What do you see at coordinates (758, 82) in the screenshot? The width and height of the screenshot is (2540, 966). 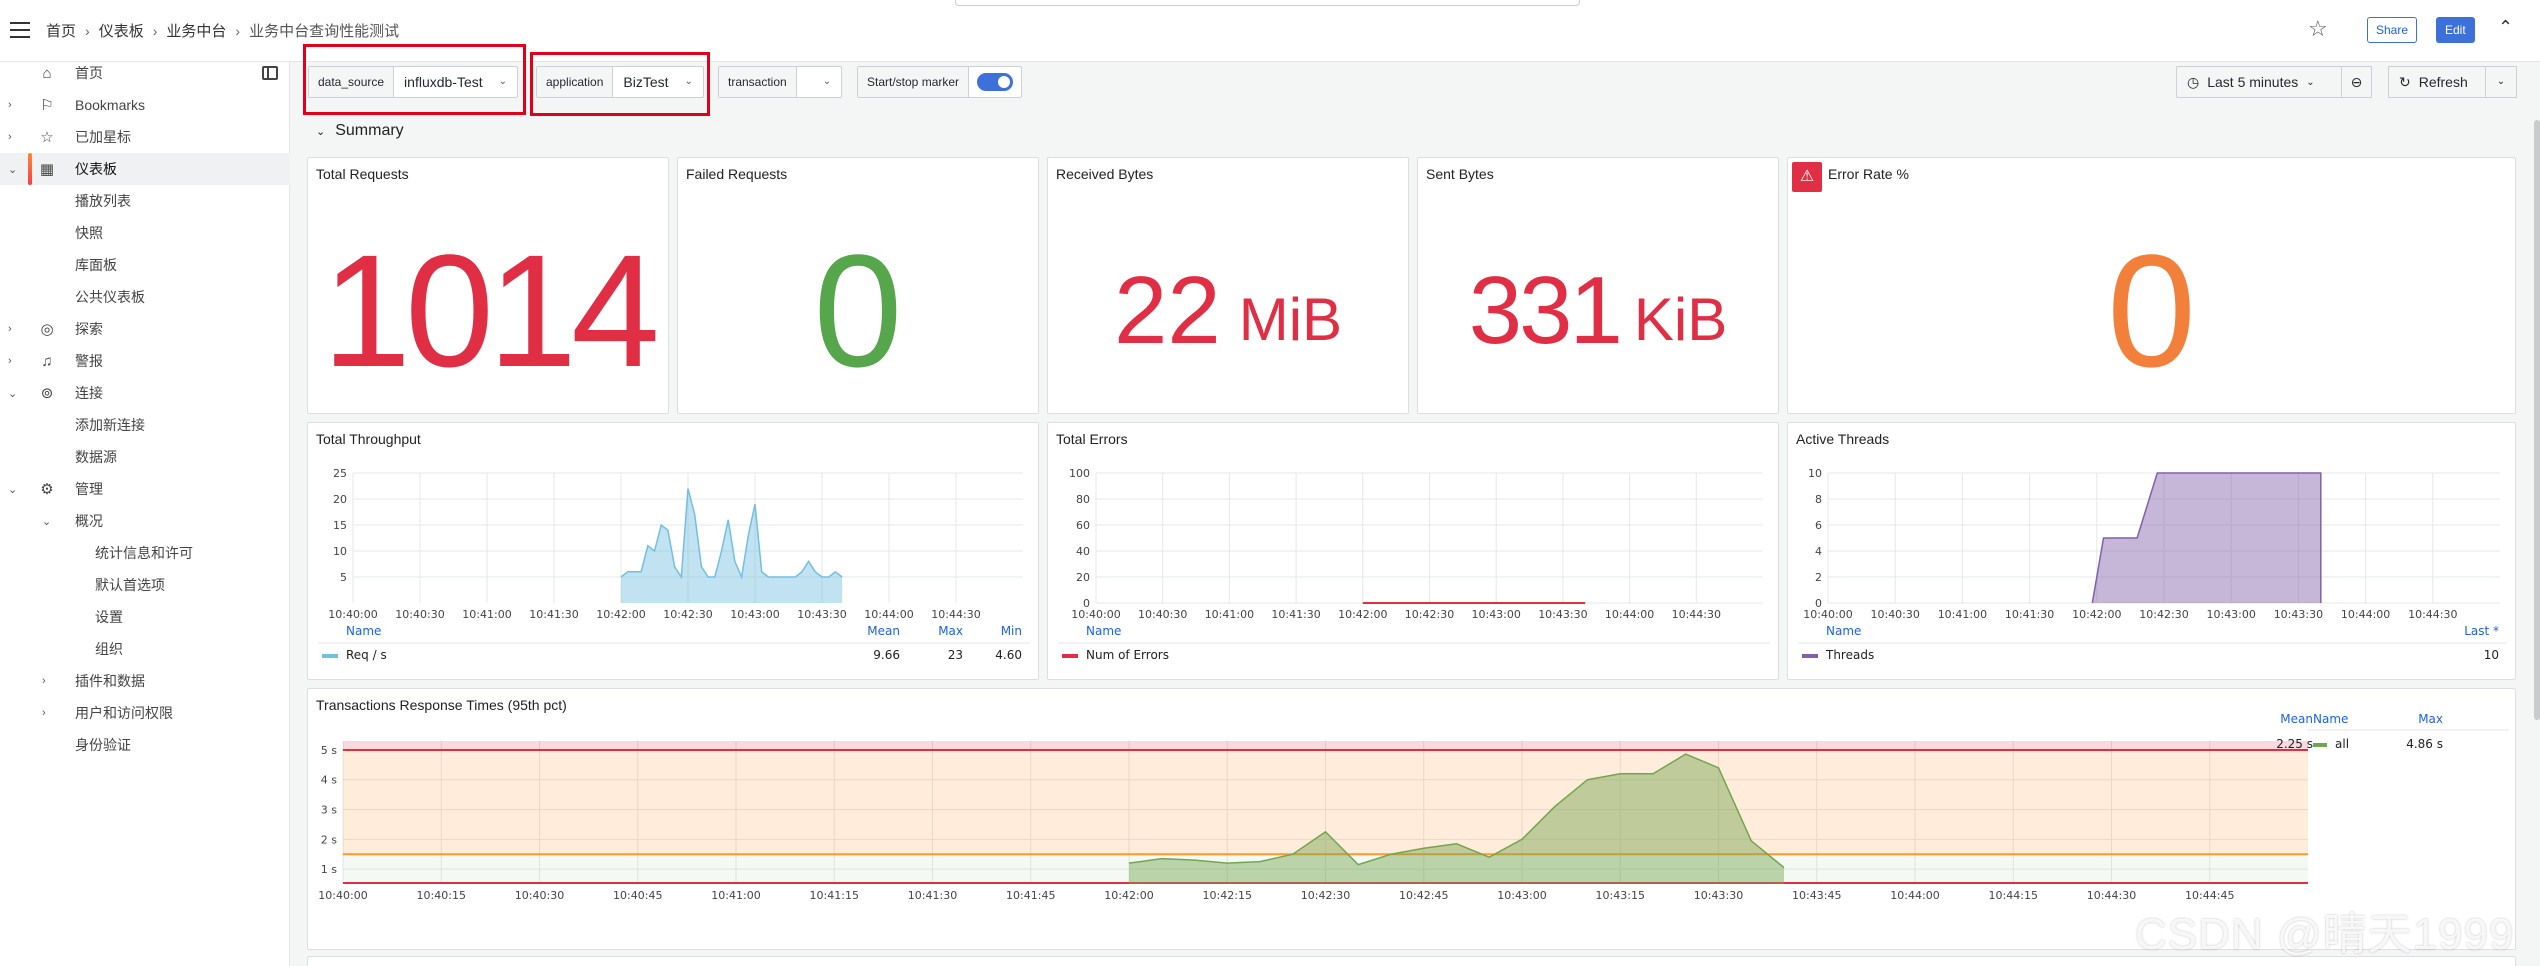 I see `variable-label: transaction` at bounding box center [758, 82].